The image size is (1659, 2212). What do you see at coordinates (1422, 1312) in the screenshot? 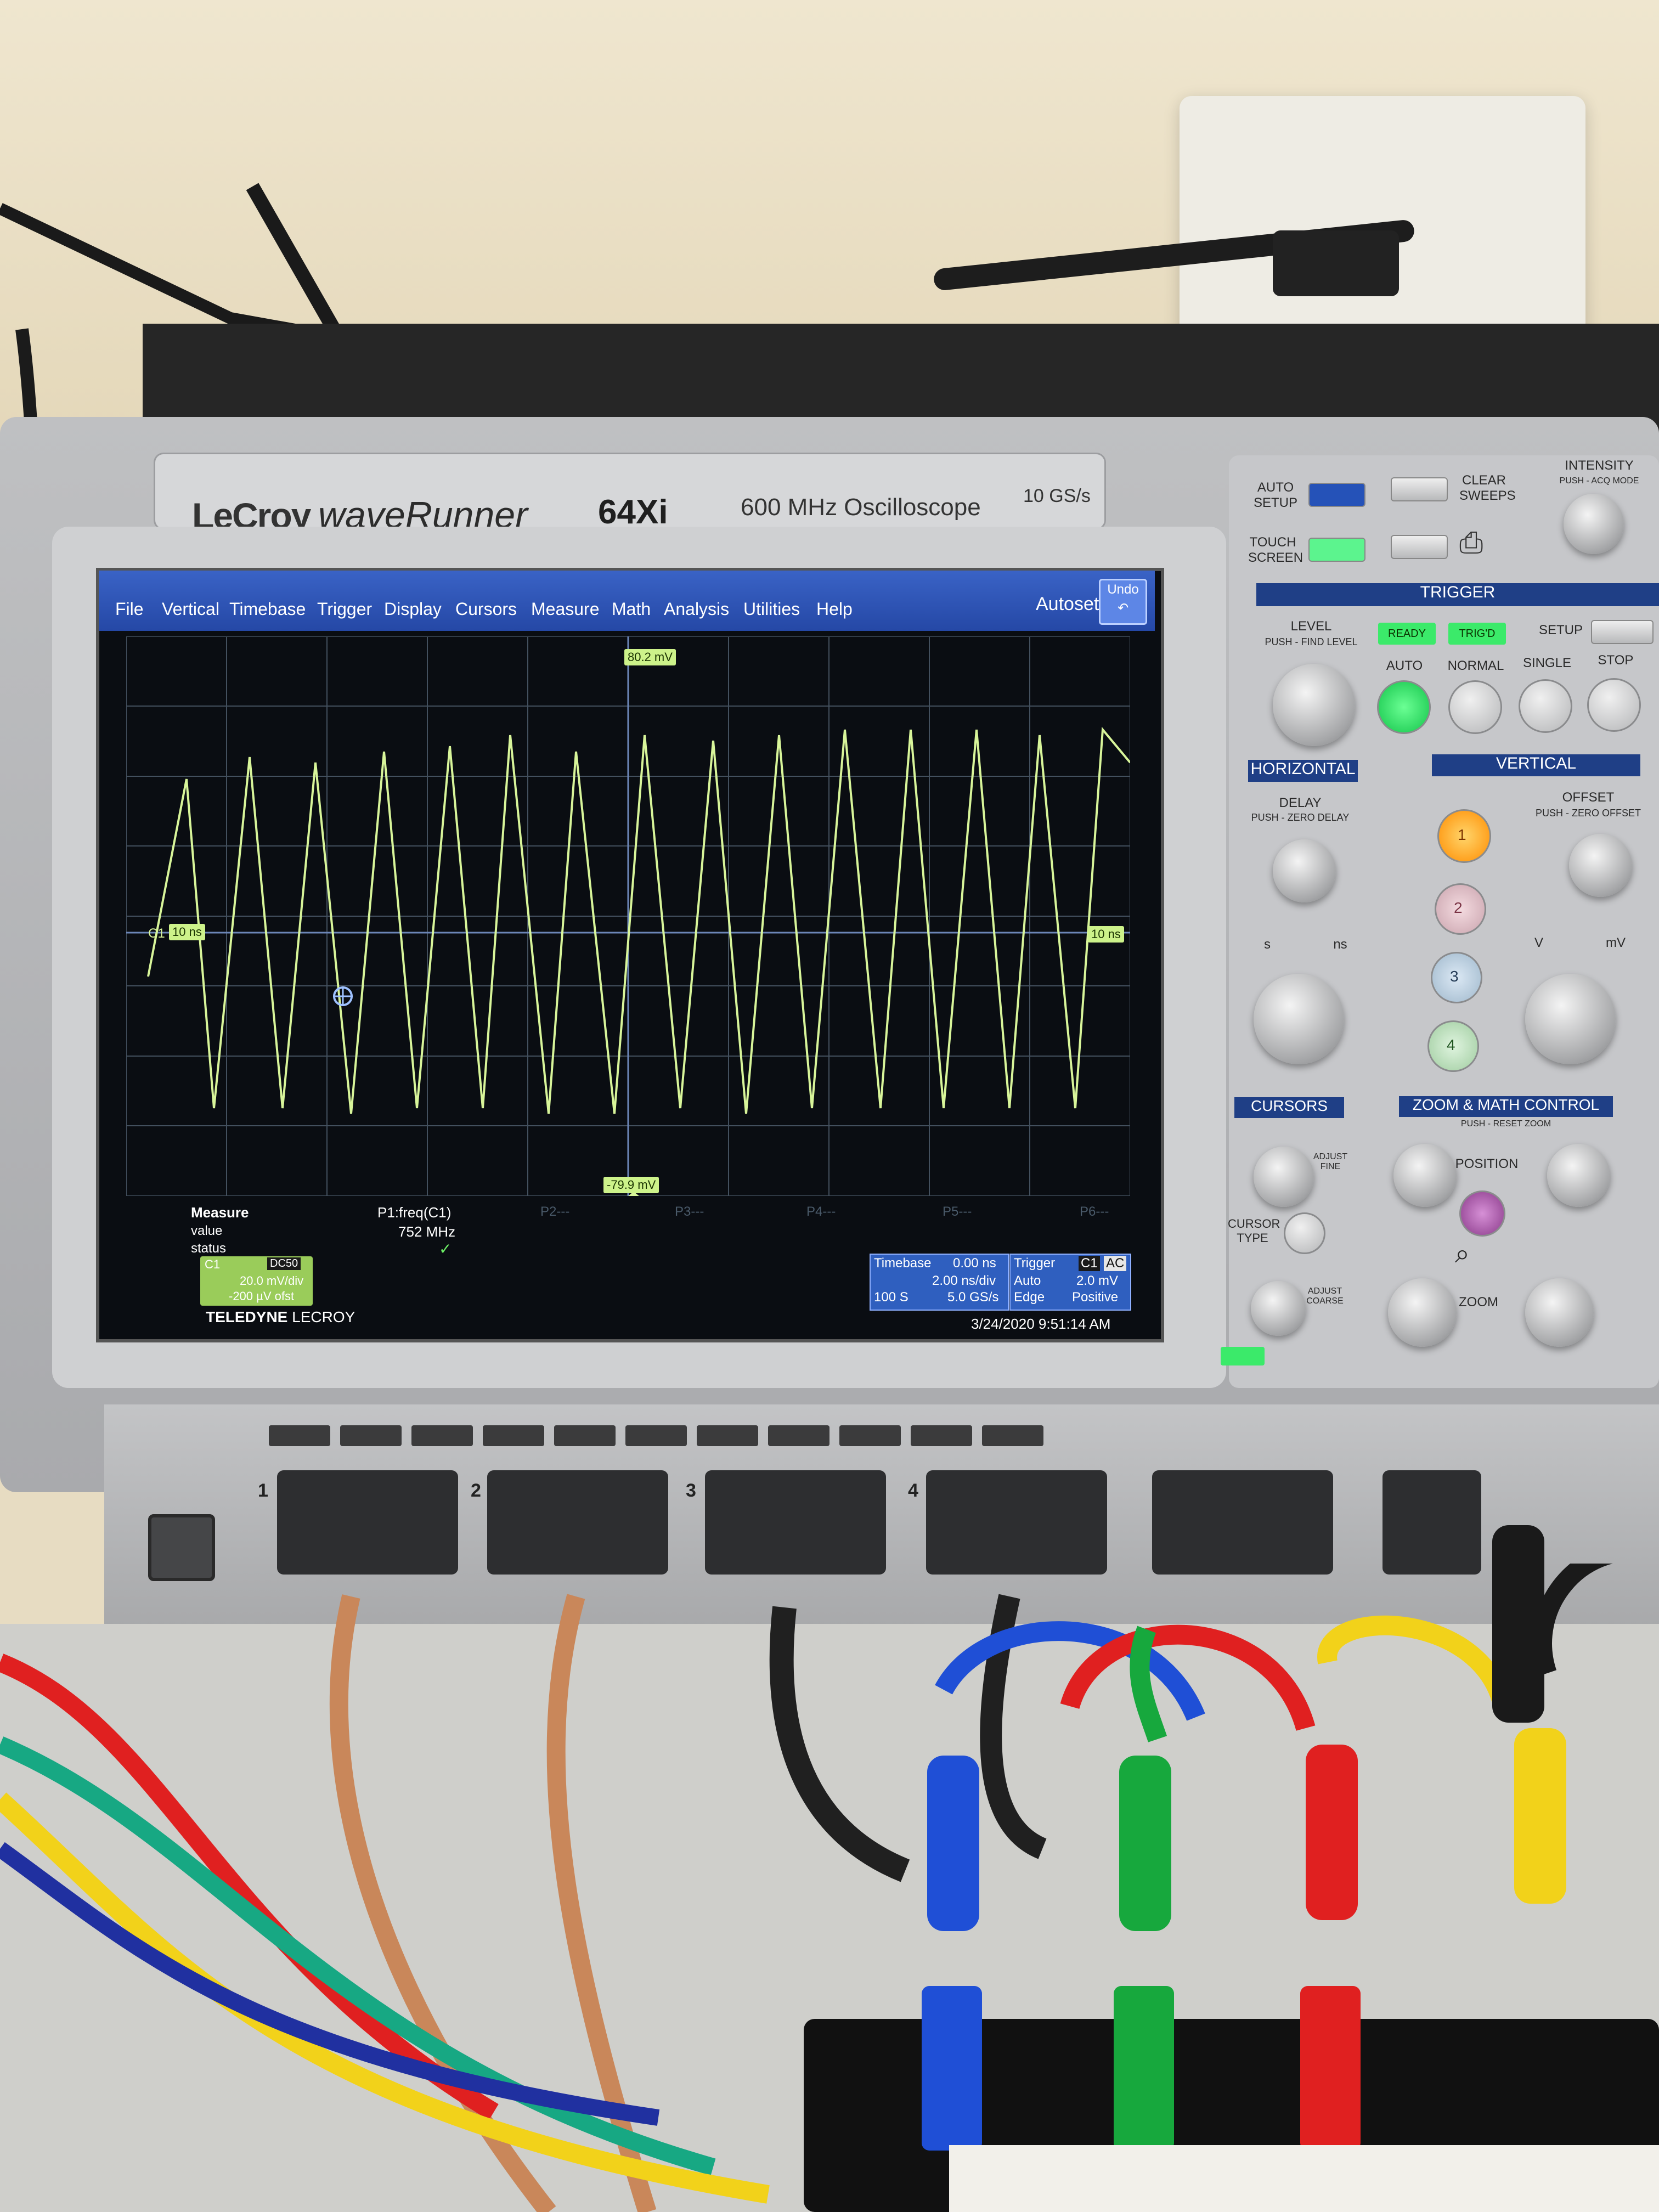
I see `zoom-h-knob` at bounding box center [1422, 1312].